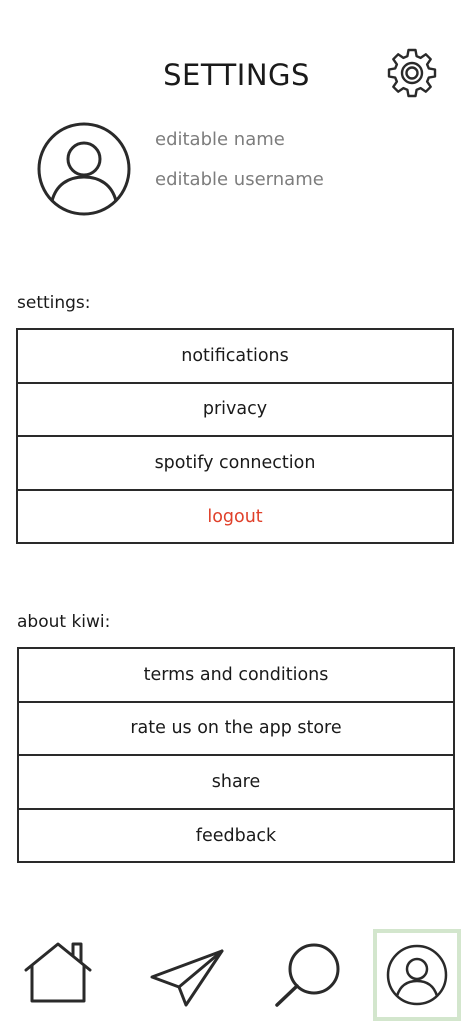 This screenshot has width=473, height=1024. I want to click on send-icon, so click(187, 976).